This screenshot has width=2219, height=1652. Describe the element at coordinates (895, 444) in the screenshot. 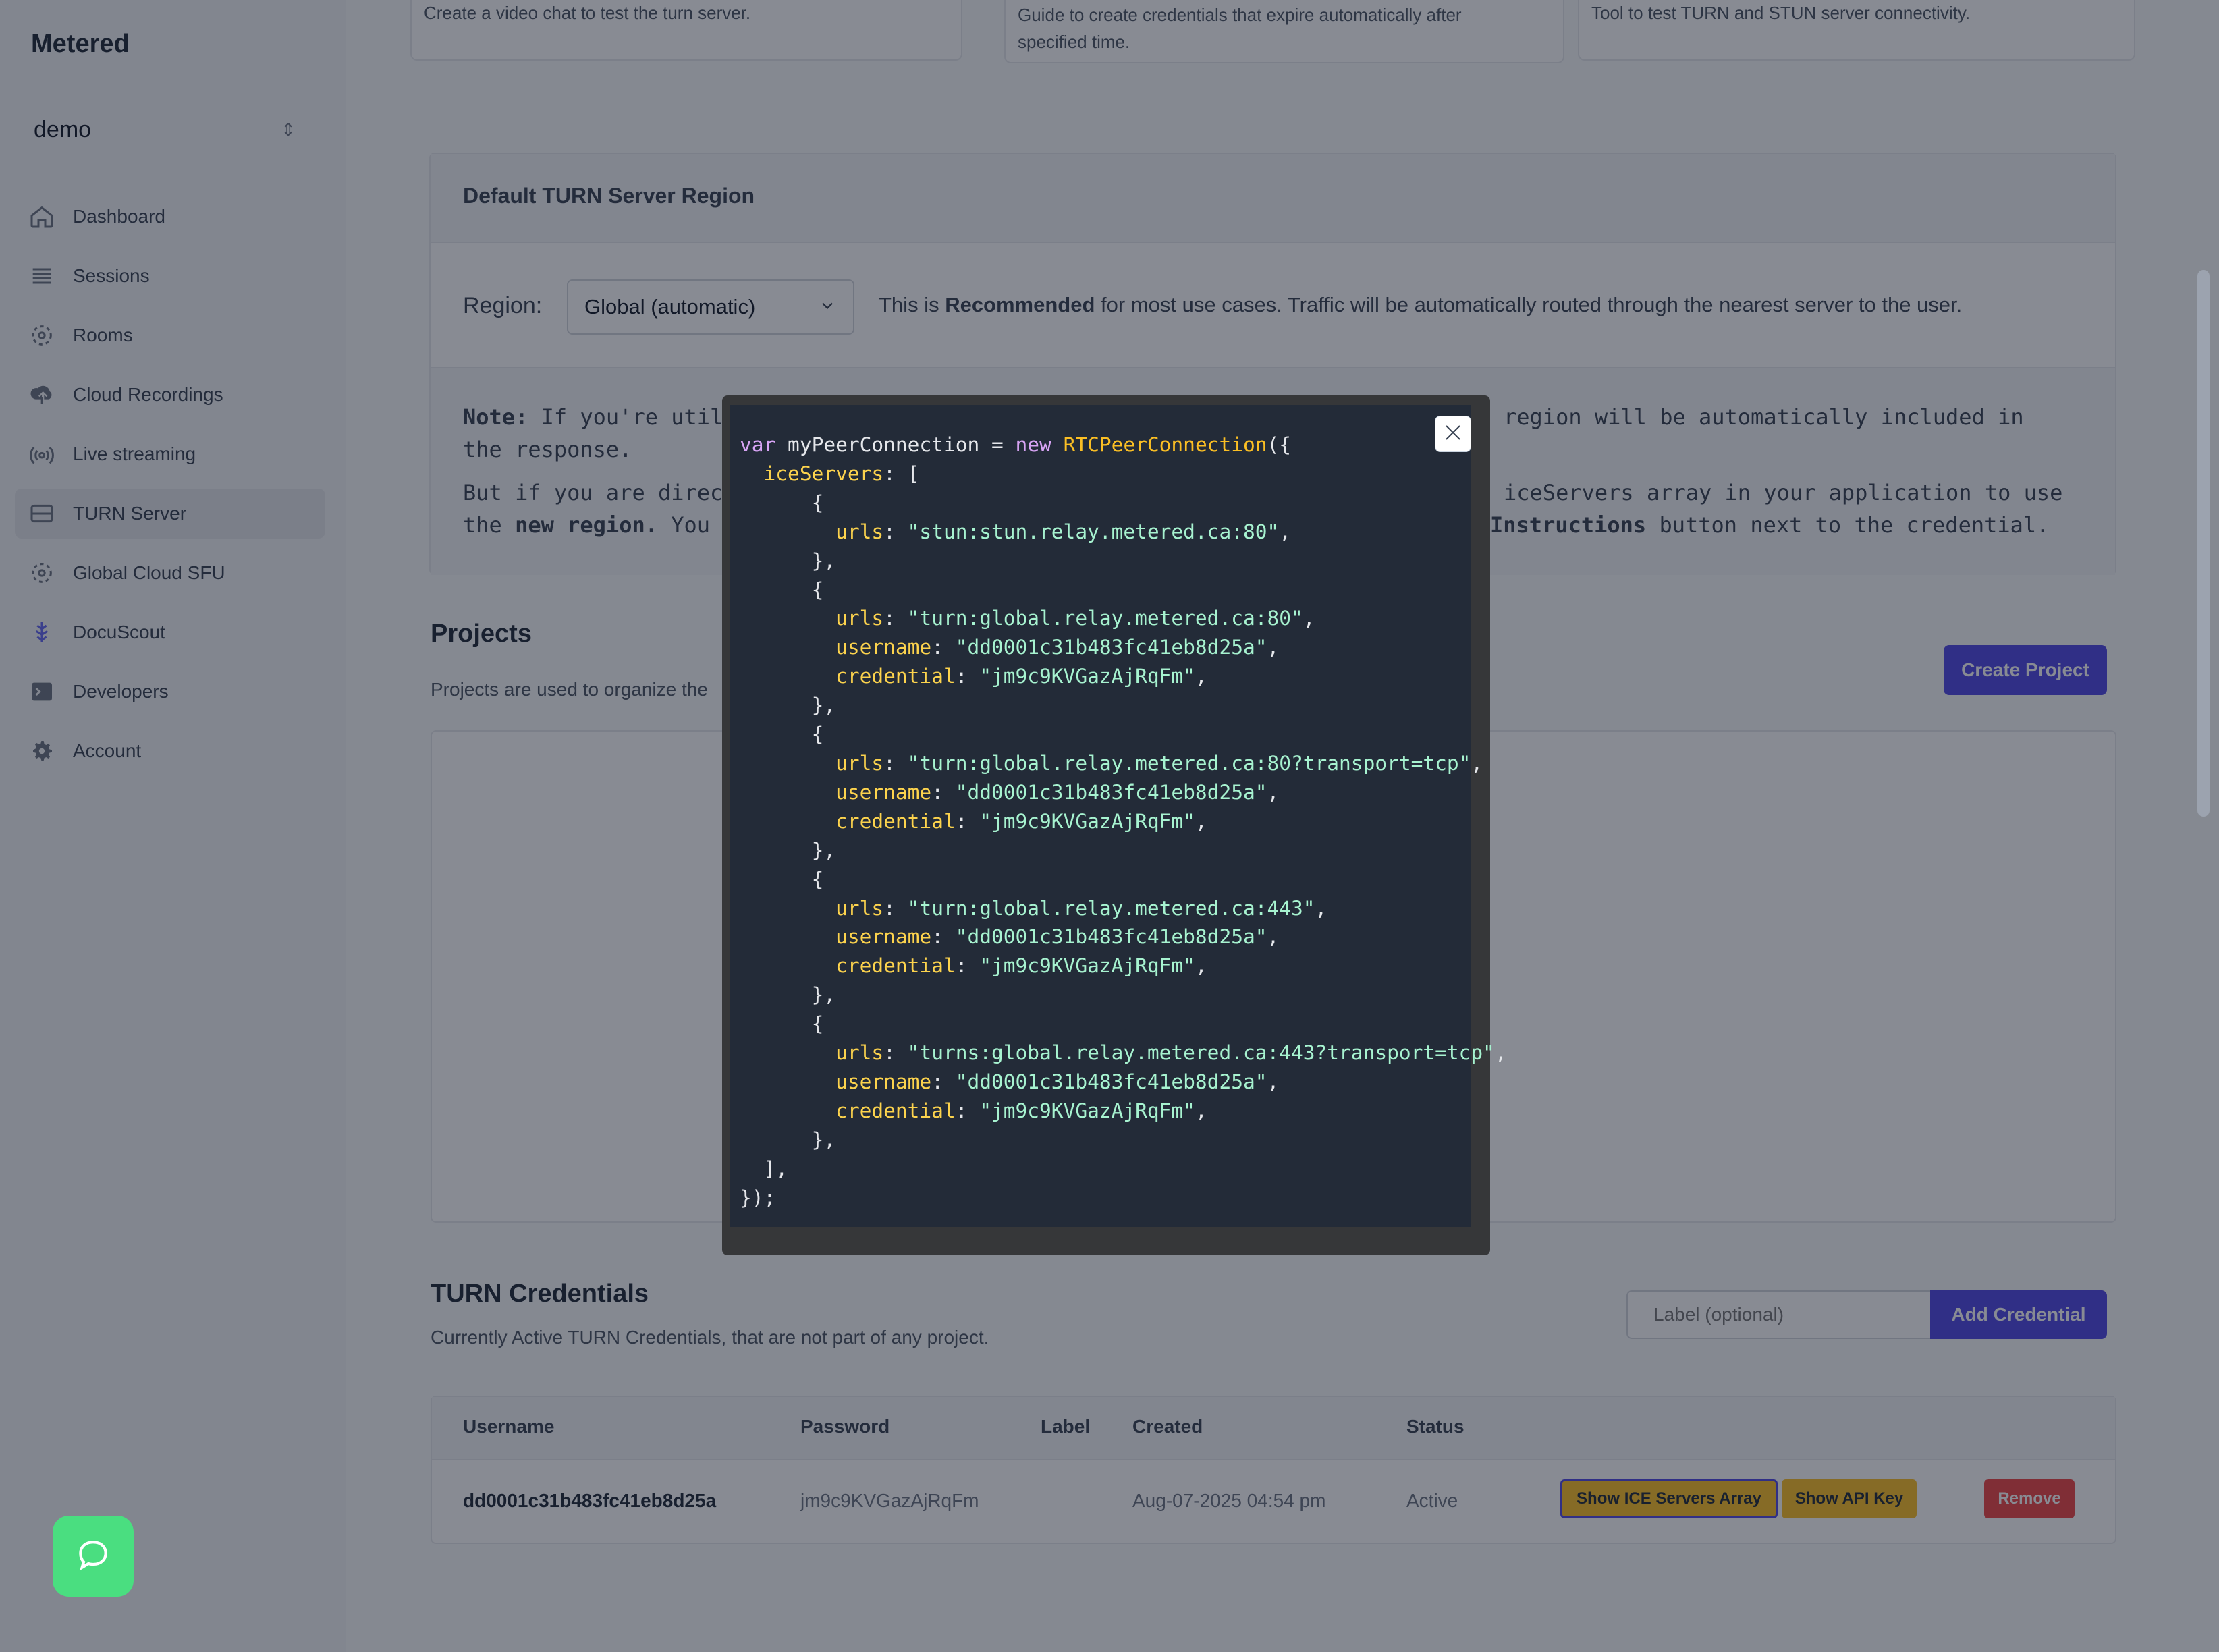

I see `code-token: myPeerConnection =` at that location.